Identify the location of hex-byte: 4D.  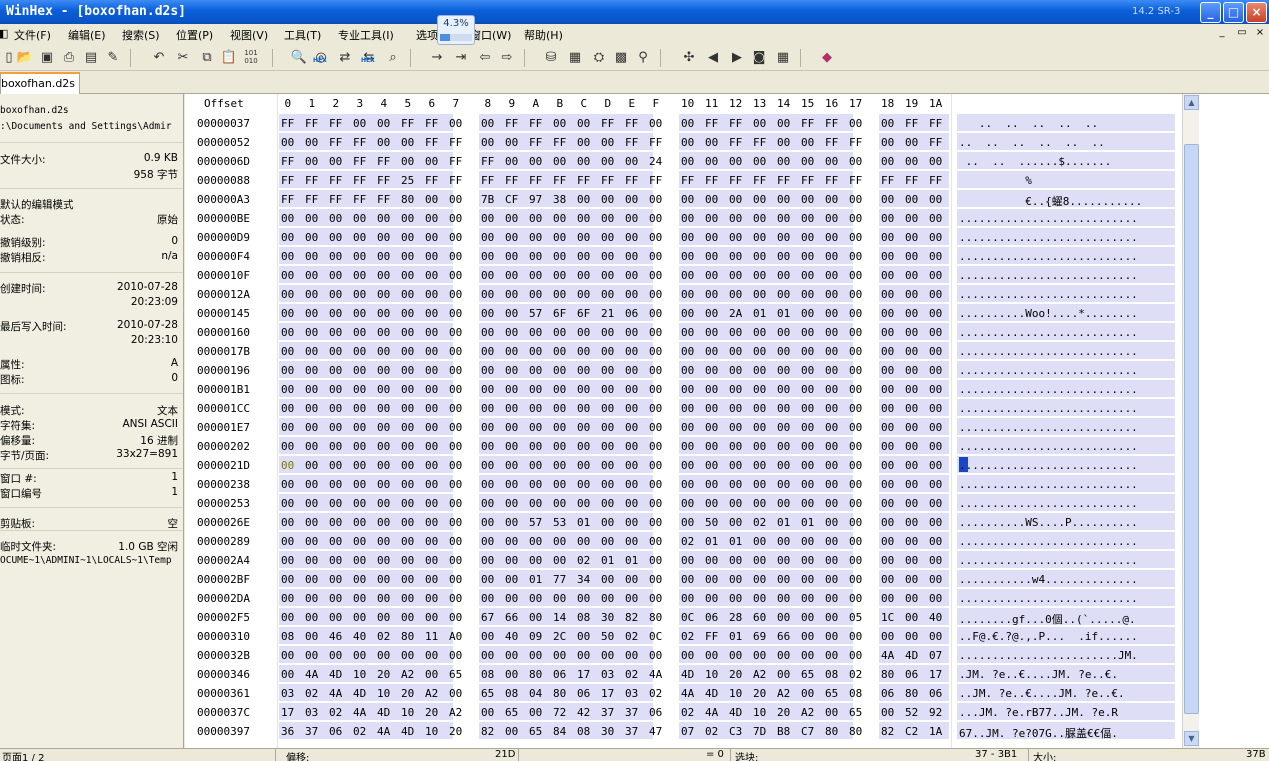
(335, 674).